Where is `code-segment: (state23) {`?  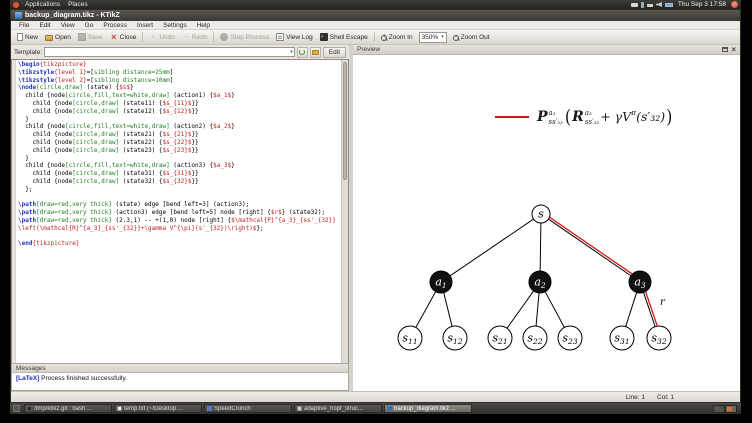
code-segment: (state23) { is located at coordinates (141, 150).